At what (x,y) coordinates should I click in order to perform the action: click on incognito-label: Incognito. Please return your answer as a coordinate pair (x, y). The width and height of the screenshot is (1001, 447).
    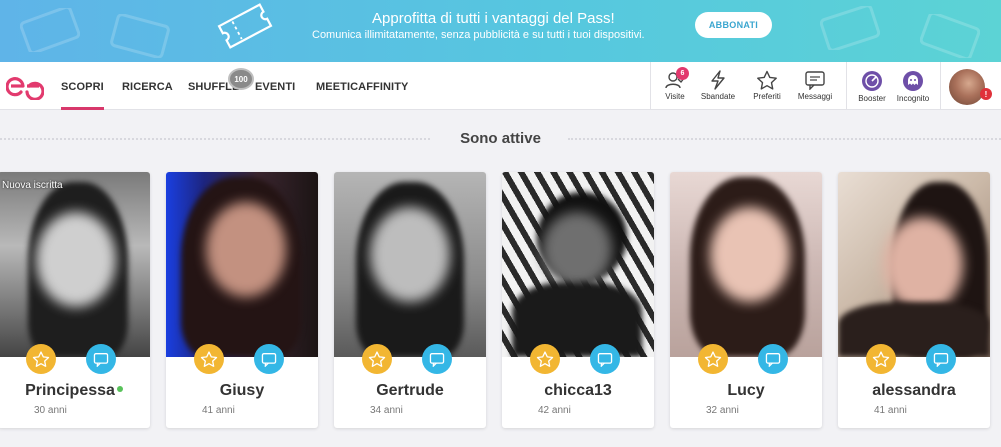
    Looking at the image, I should click on (913, 98).